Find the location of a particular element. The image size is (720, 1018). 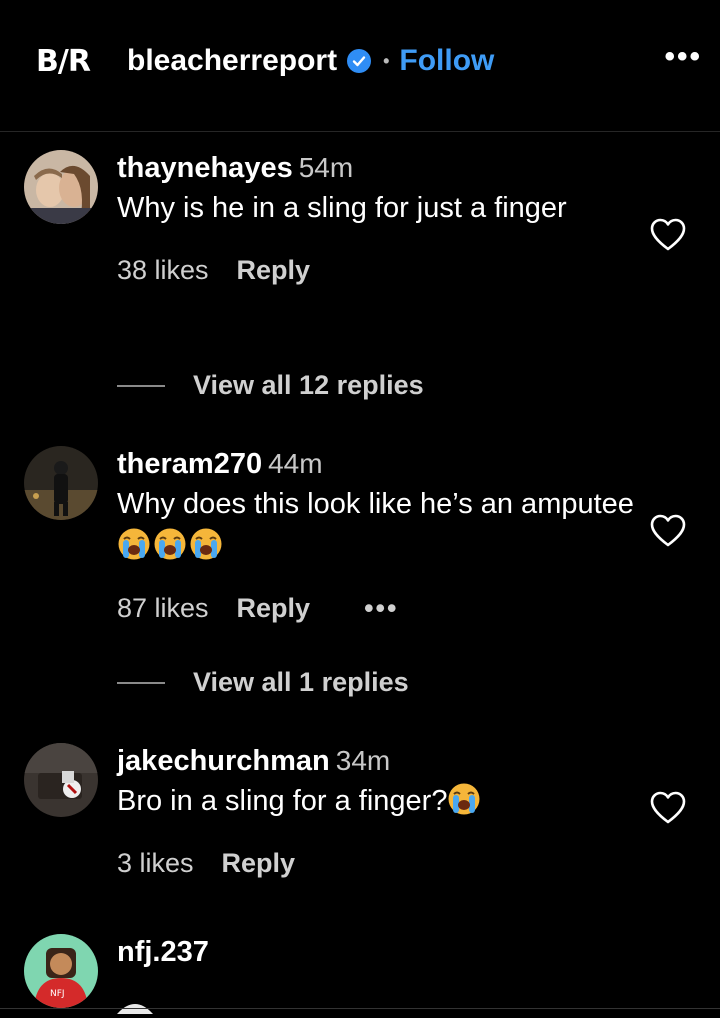

likes-count: 3 likes is located at coordinates (155, 863).